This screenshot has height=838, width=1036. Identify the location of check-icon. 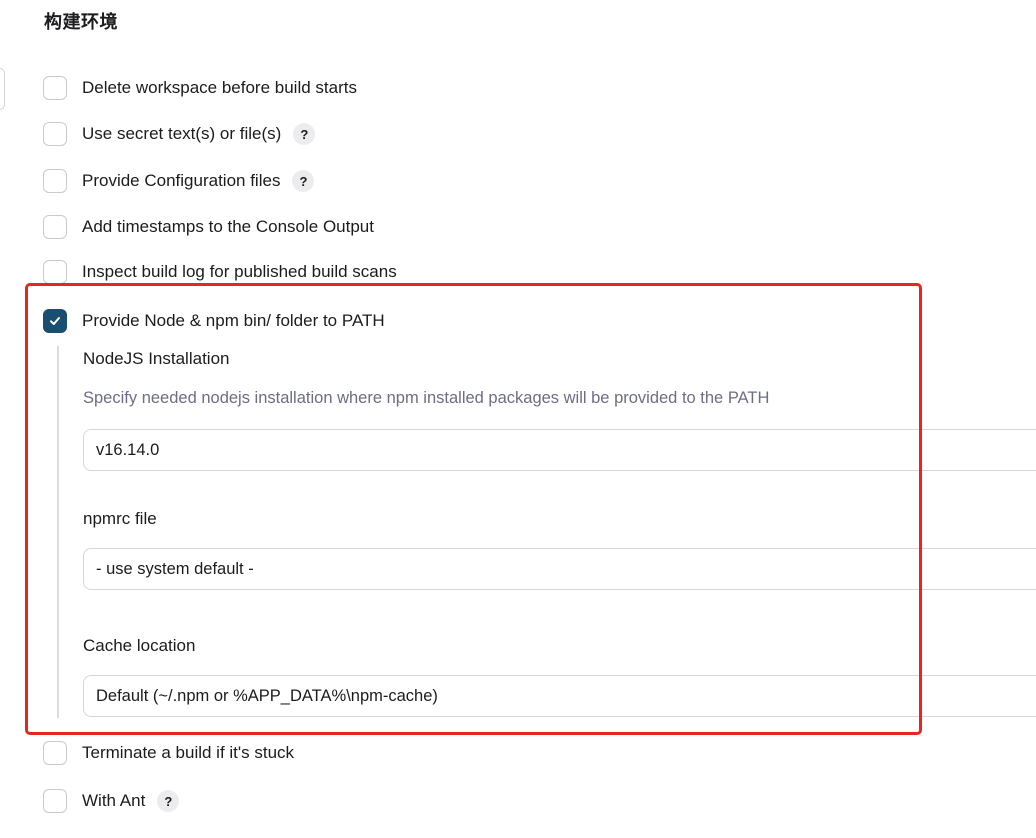
(55, 321).